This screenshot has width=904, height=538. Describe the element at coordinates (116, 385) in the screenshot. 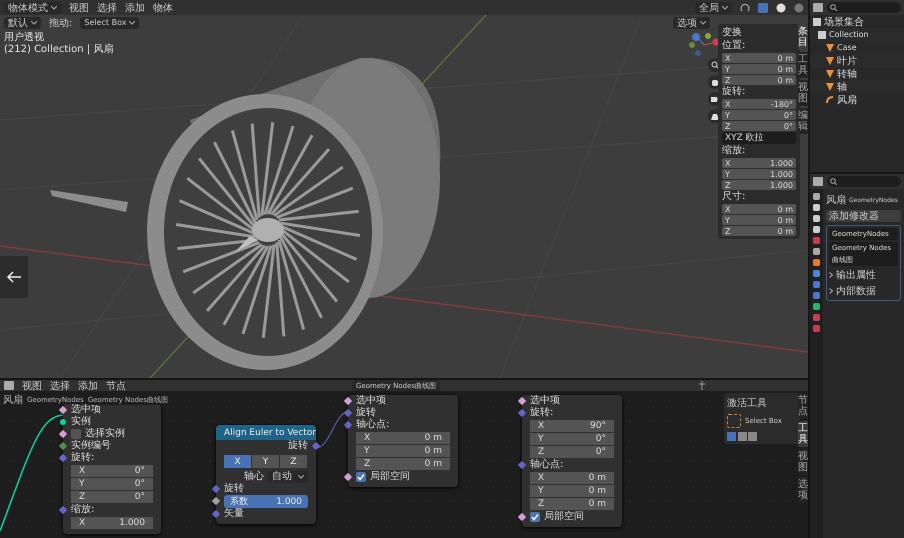

I see `menu-item: 节点` at that location.